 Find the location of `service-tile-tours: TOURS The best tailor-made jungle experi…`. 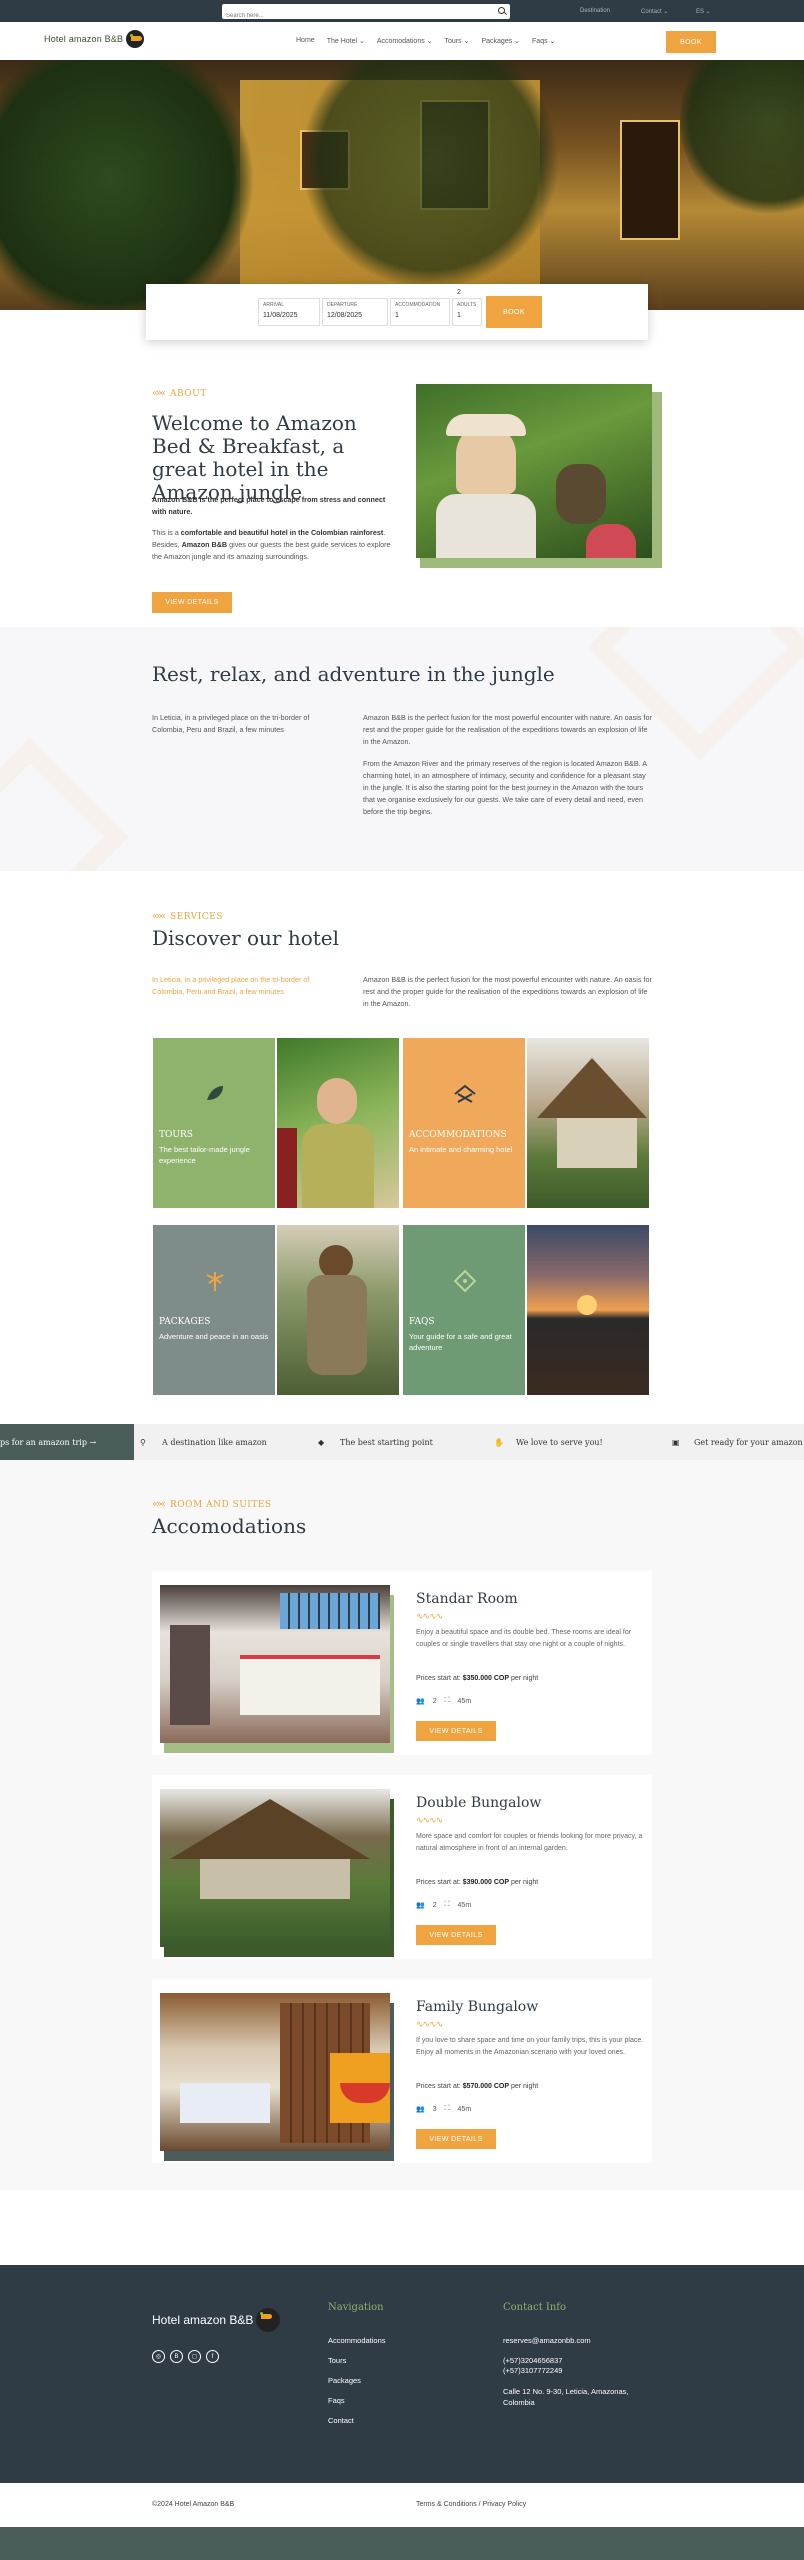

service-tile-tours: TOURS The best tailor-made jungle experi… is located at coordinates (214, 1123).